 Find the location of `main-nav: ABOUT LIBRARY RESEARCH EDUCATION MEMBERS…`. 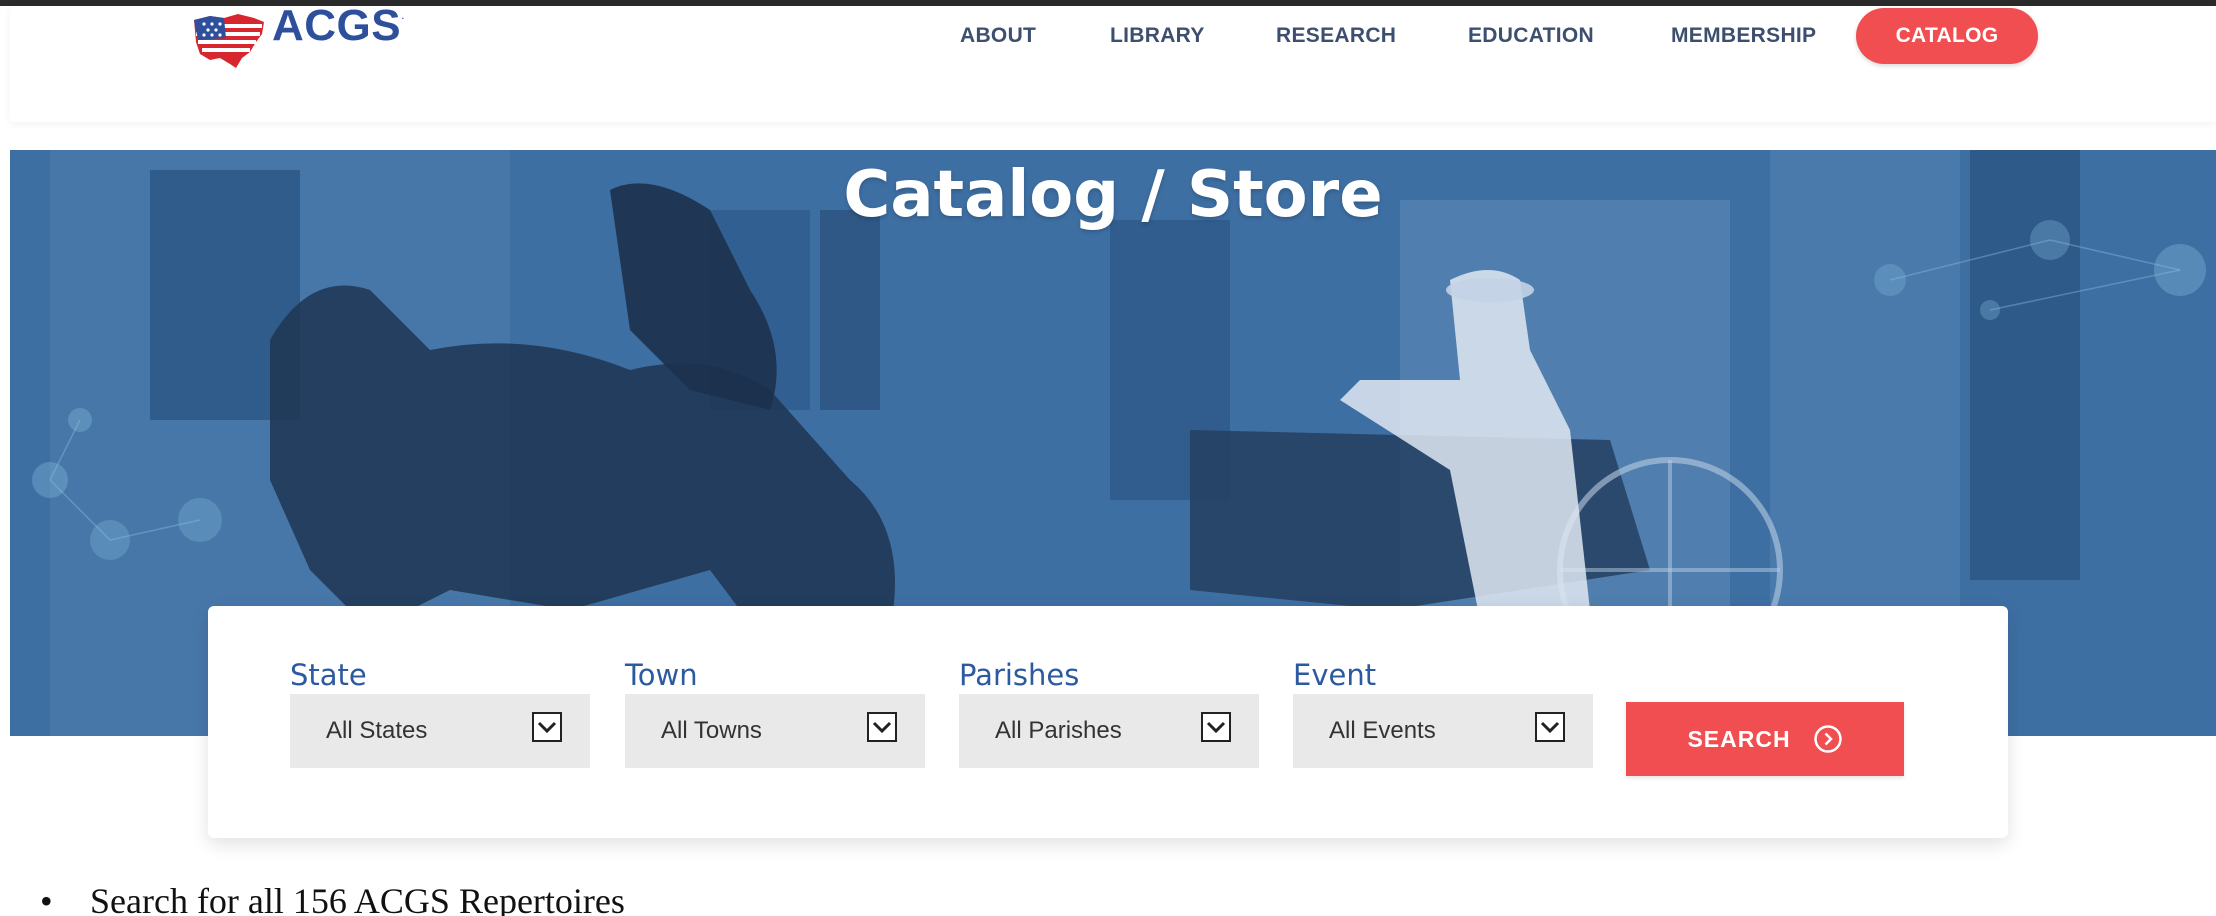

main-nav: ABOUT LIBRARY RESEARCH EDUCATION MEMBERS… is located at coordinates (1113, 41).